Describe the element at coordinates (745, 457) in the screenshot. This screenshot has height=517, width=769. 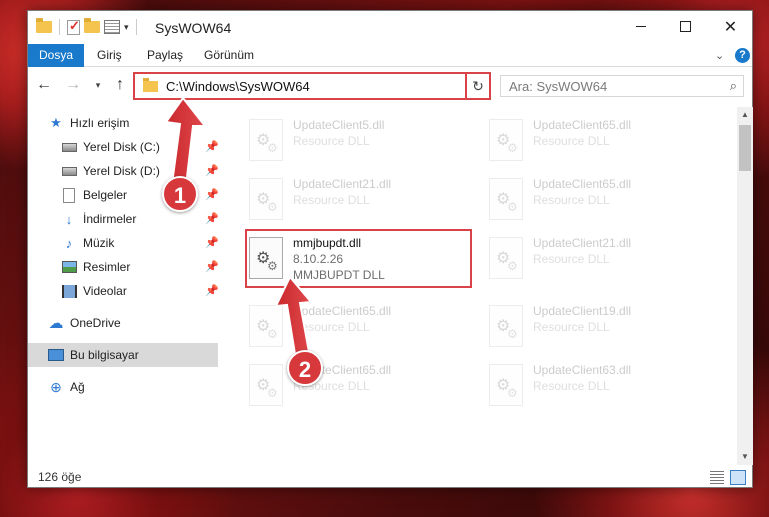
I see `scroll-down-arrow-icon: ▼` at that location.